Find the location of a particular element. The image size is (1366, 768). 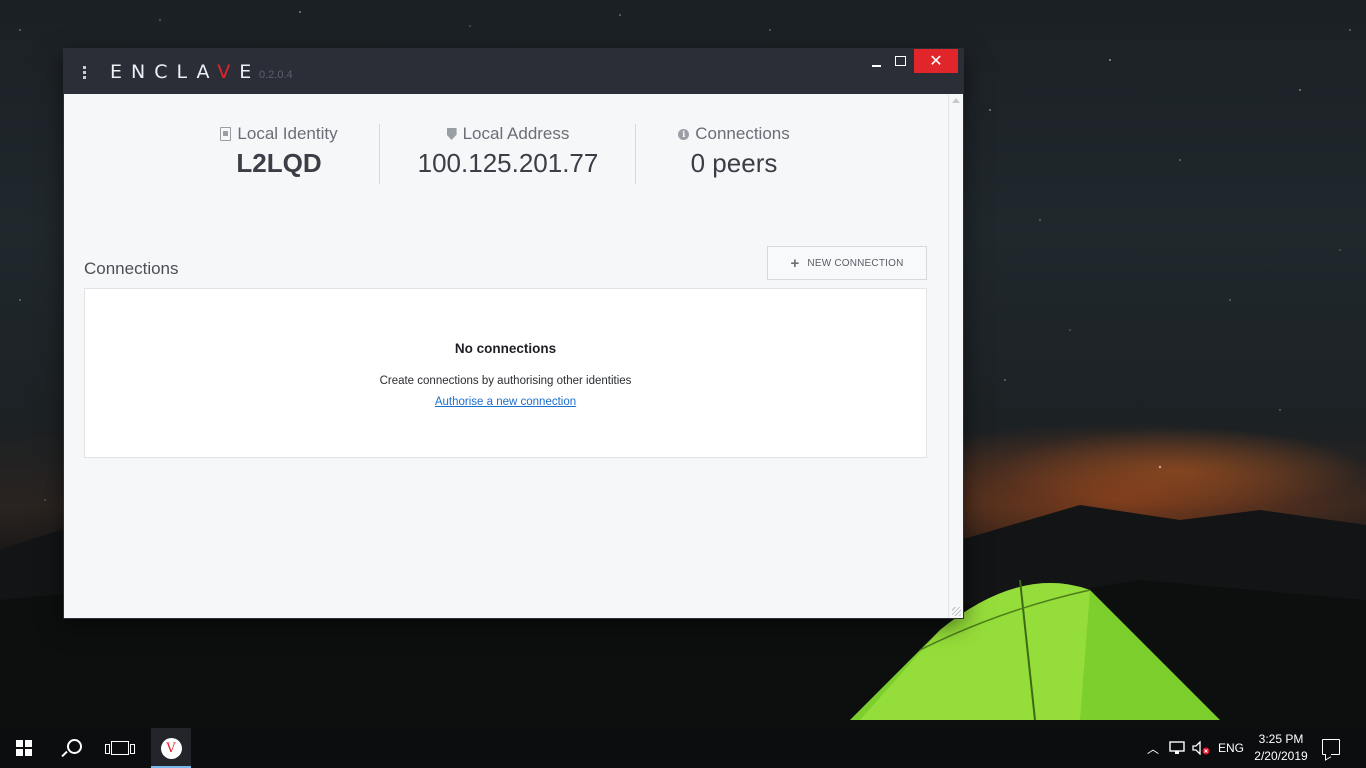

maximize-button is located at coordinates (900, 61).